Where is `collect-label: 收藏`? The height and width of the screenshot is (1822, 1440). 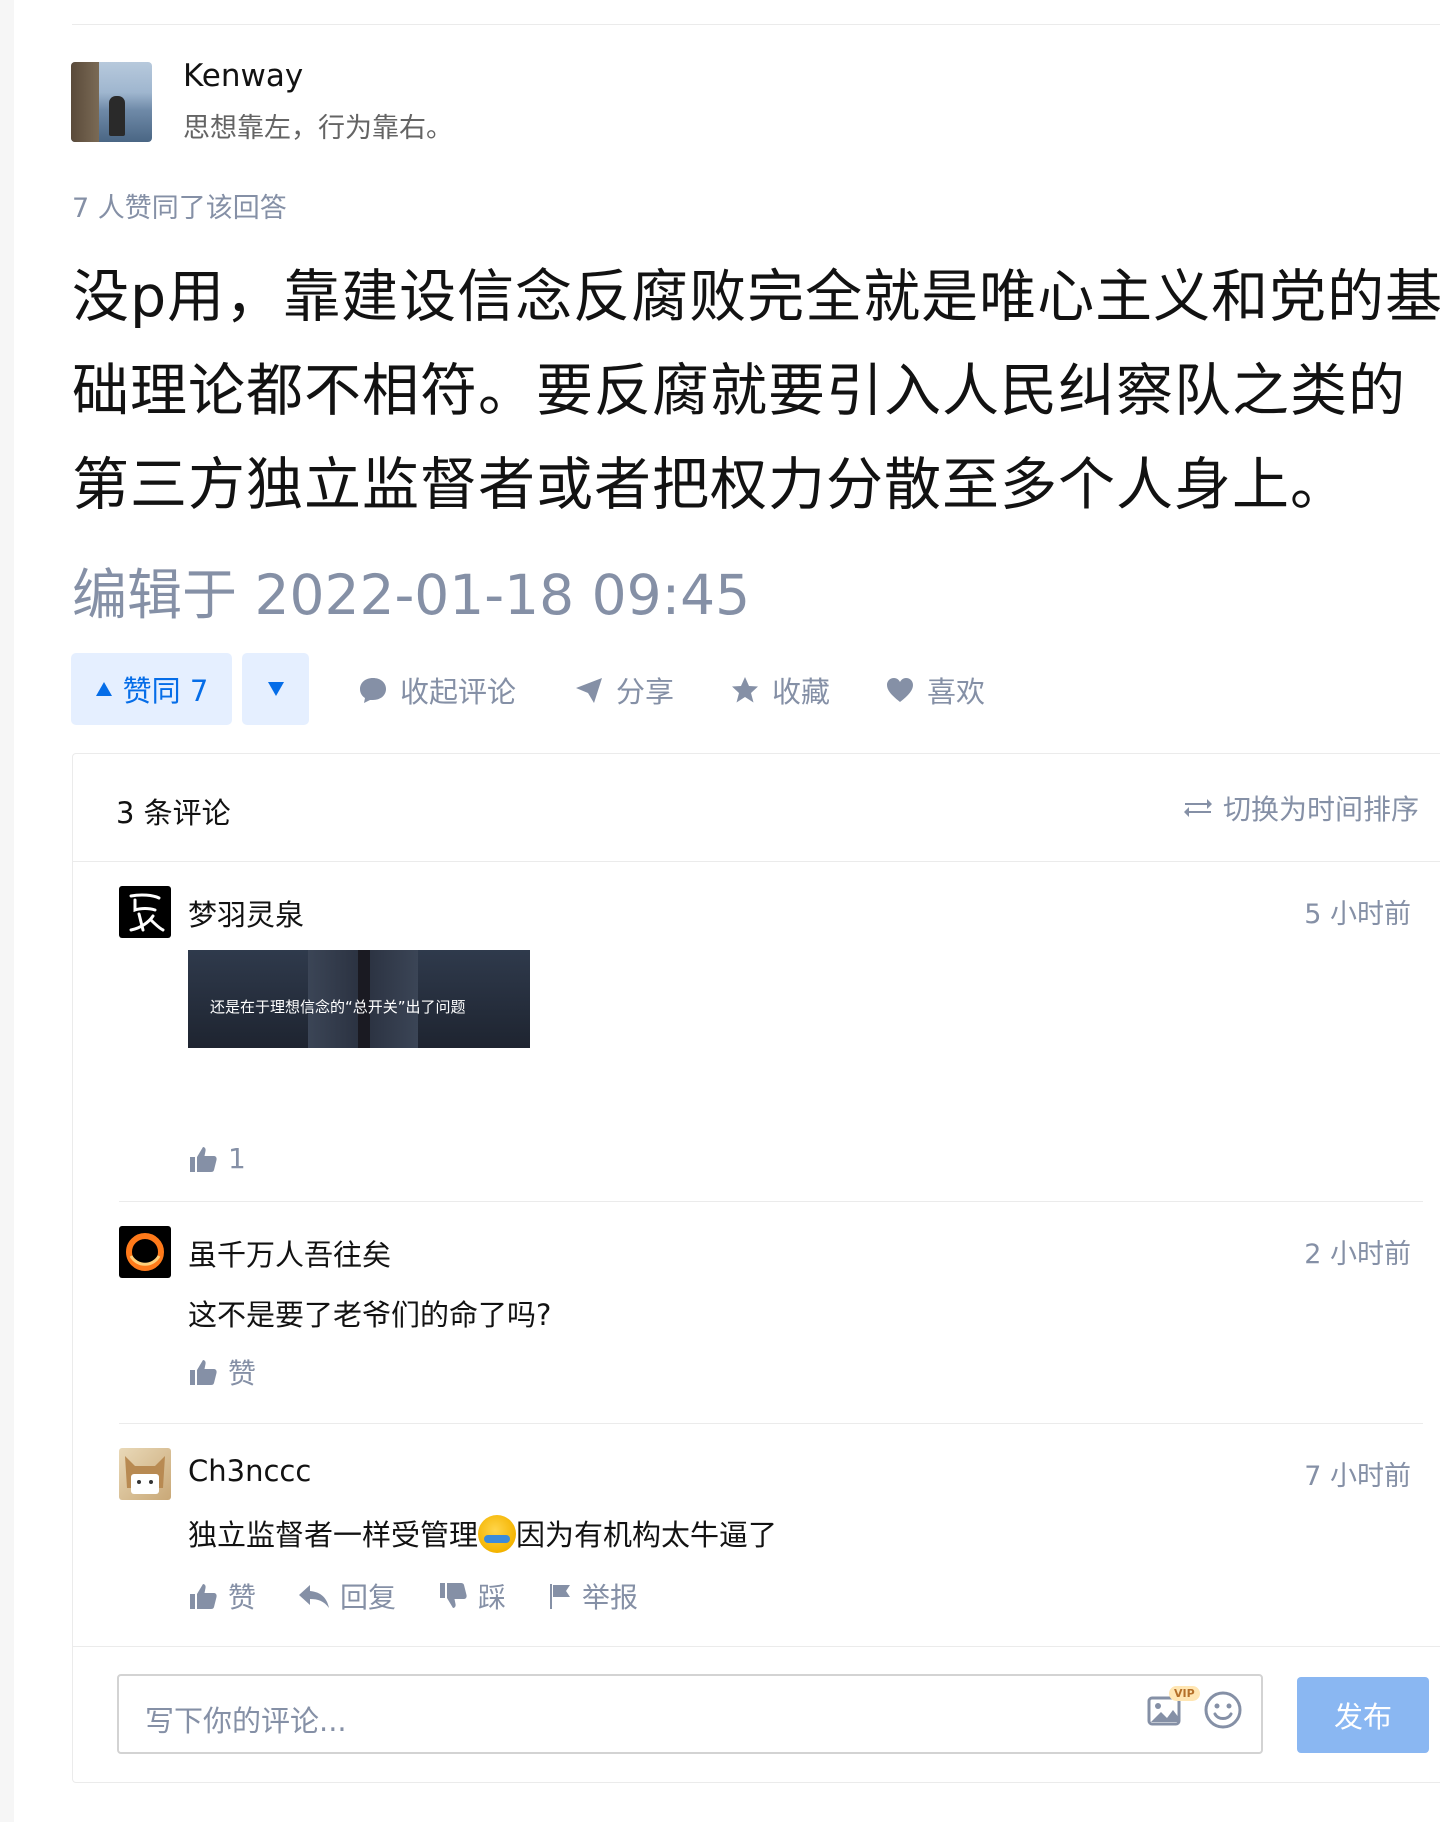
collect-label: 收藏 is located at coordinates (801, 692).